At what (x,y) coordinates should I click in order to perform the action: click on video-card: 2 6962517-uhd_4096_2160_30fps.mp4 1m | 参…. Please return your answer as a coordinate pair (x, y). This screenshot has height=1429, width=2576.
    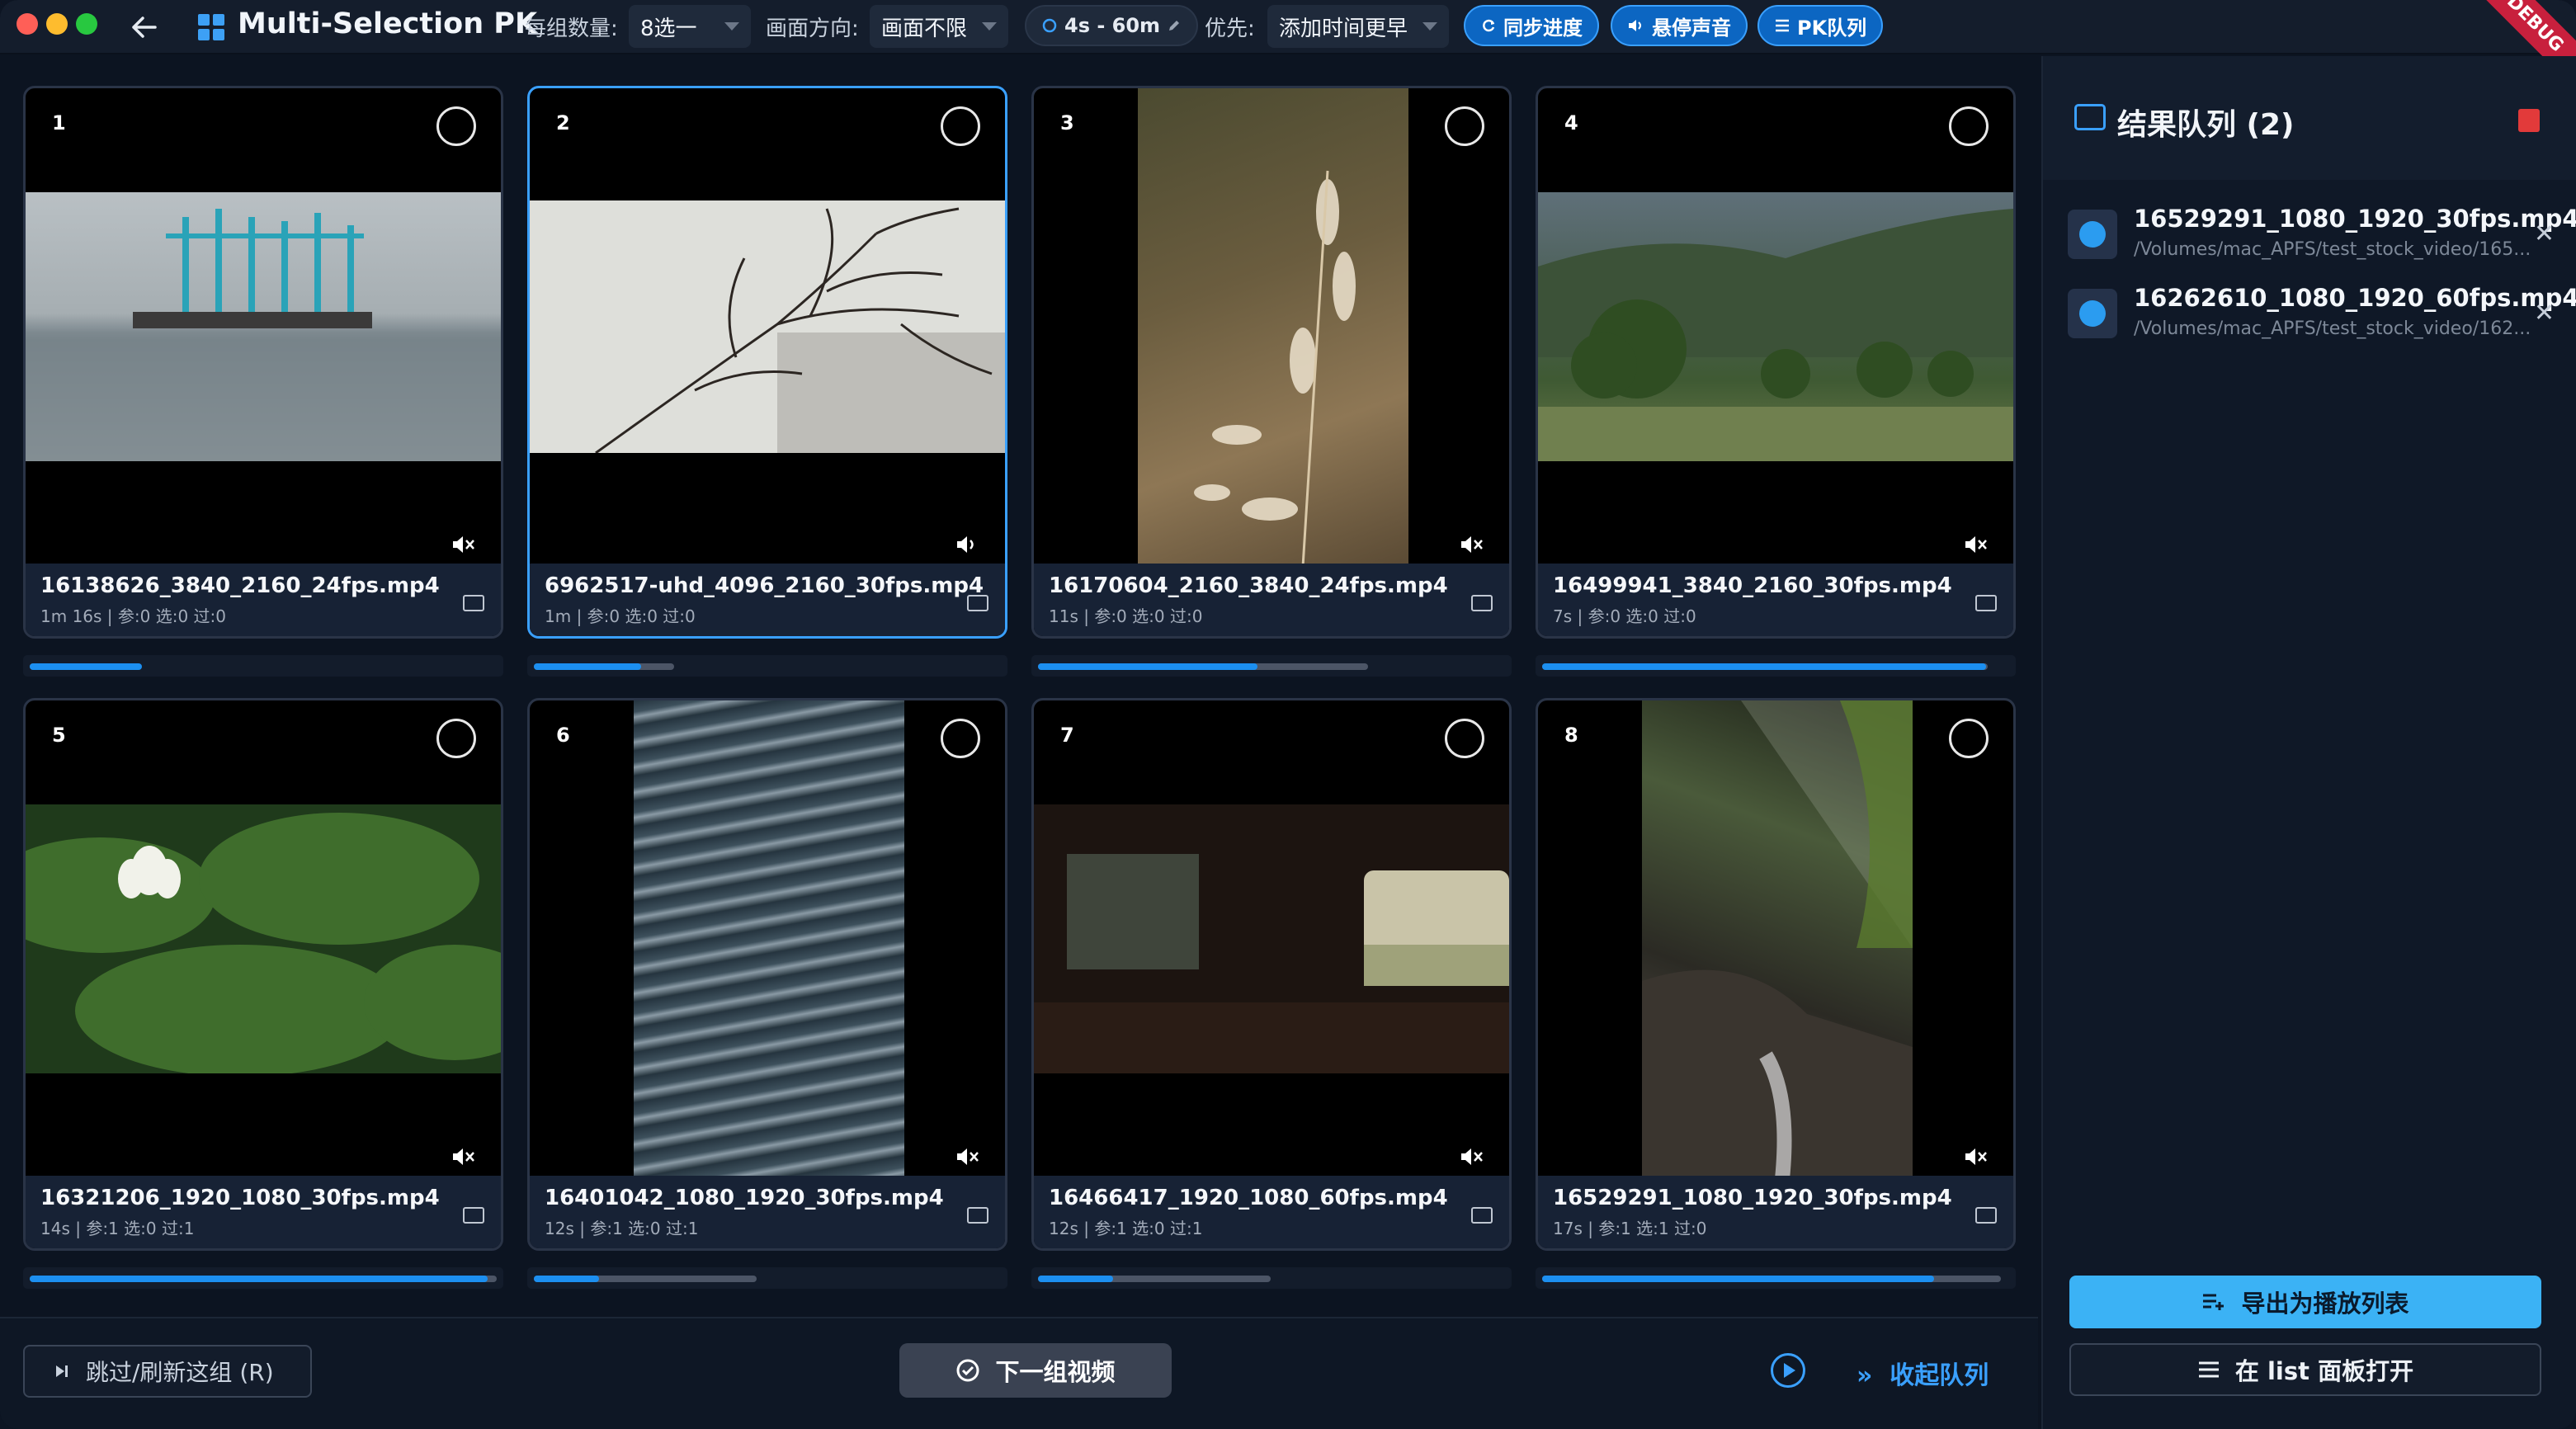
    Looking at the image, I should click on (767, 362).